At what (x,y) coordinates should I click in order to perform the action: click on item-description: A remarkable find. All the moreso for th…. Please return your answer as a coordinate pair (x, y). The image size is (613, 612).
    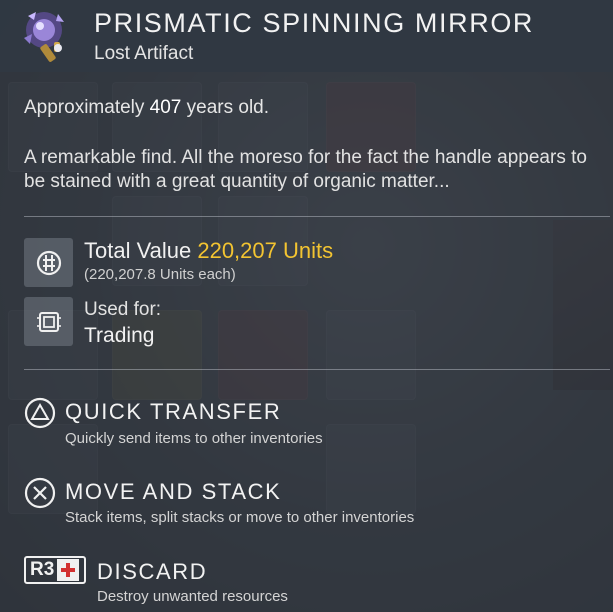
    Looking at the image, I should click on (305, 169).